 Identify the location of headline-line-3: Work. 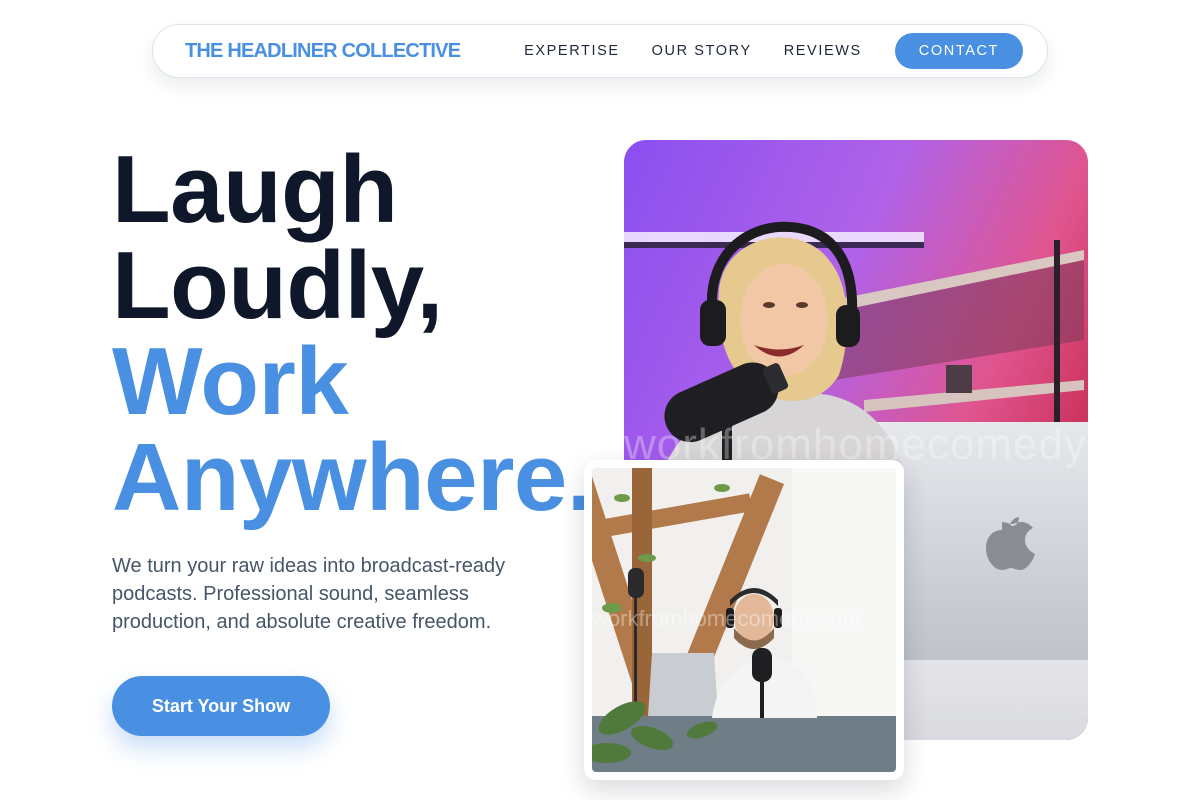
(230, 381).